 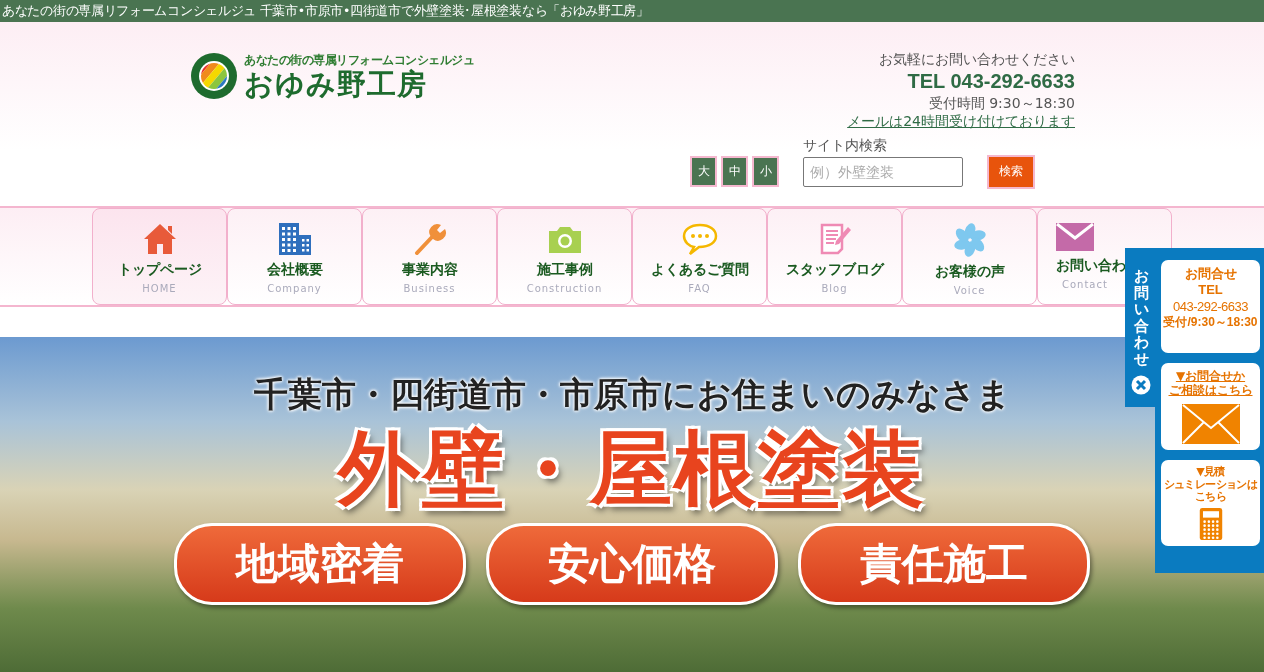 I want to click on nav-label: お客様の声, so click(x=969, y=272).